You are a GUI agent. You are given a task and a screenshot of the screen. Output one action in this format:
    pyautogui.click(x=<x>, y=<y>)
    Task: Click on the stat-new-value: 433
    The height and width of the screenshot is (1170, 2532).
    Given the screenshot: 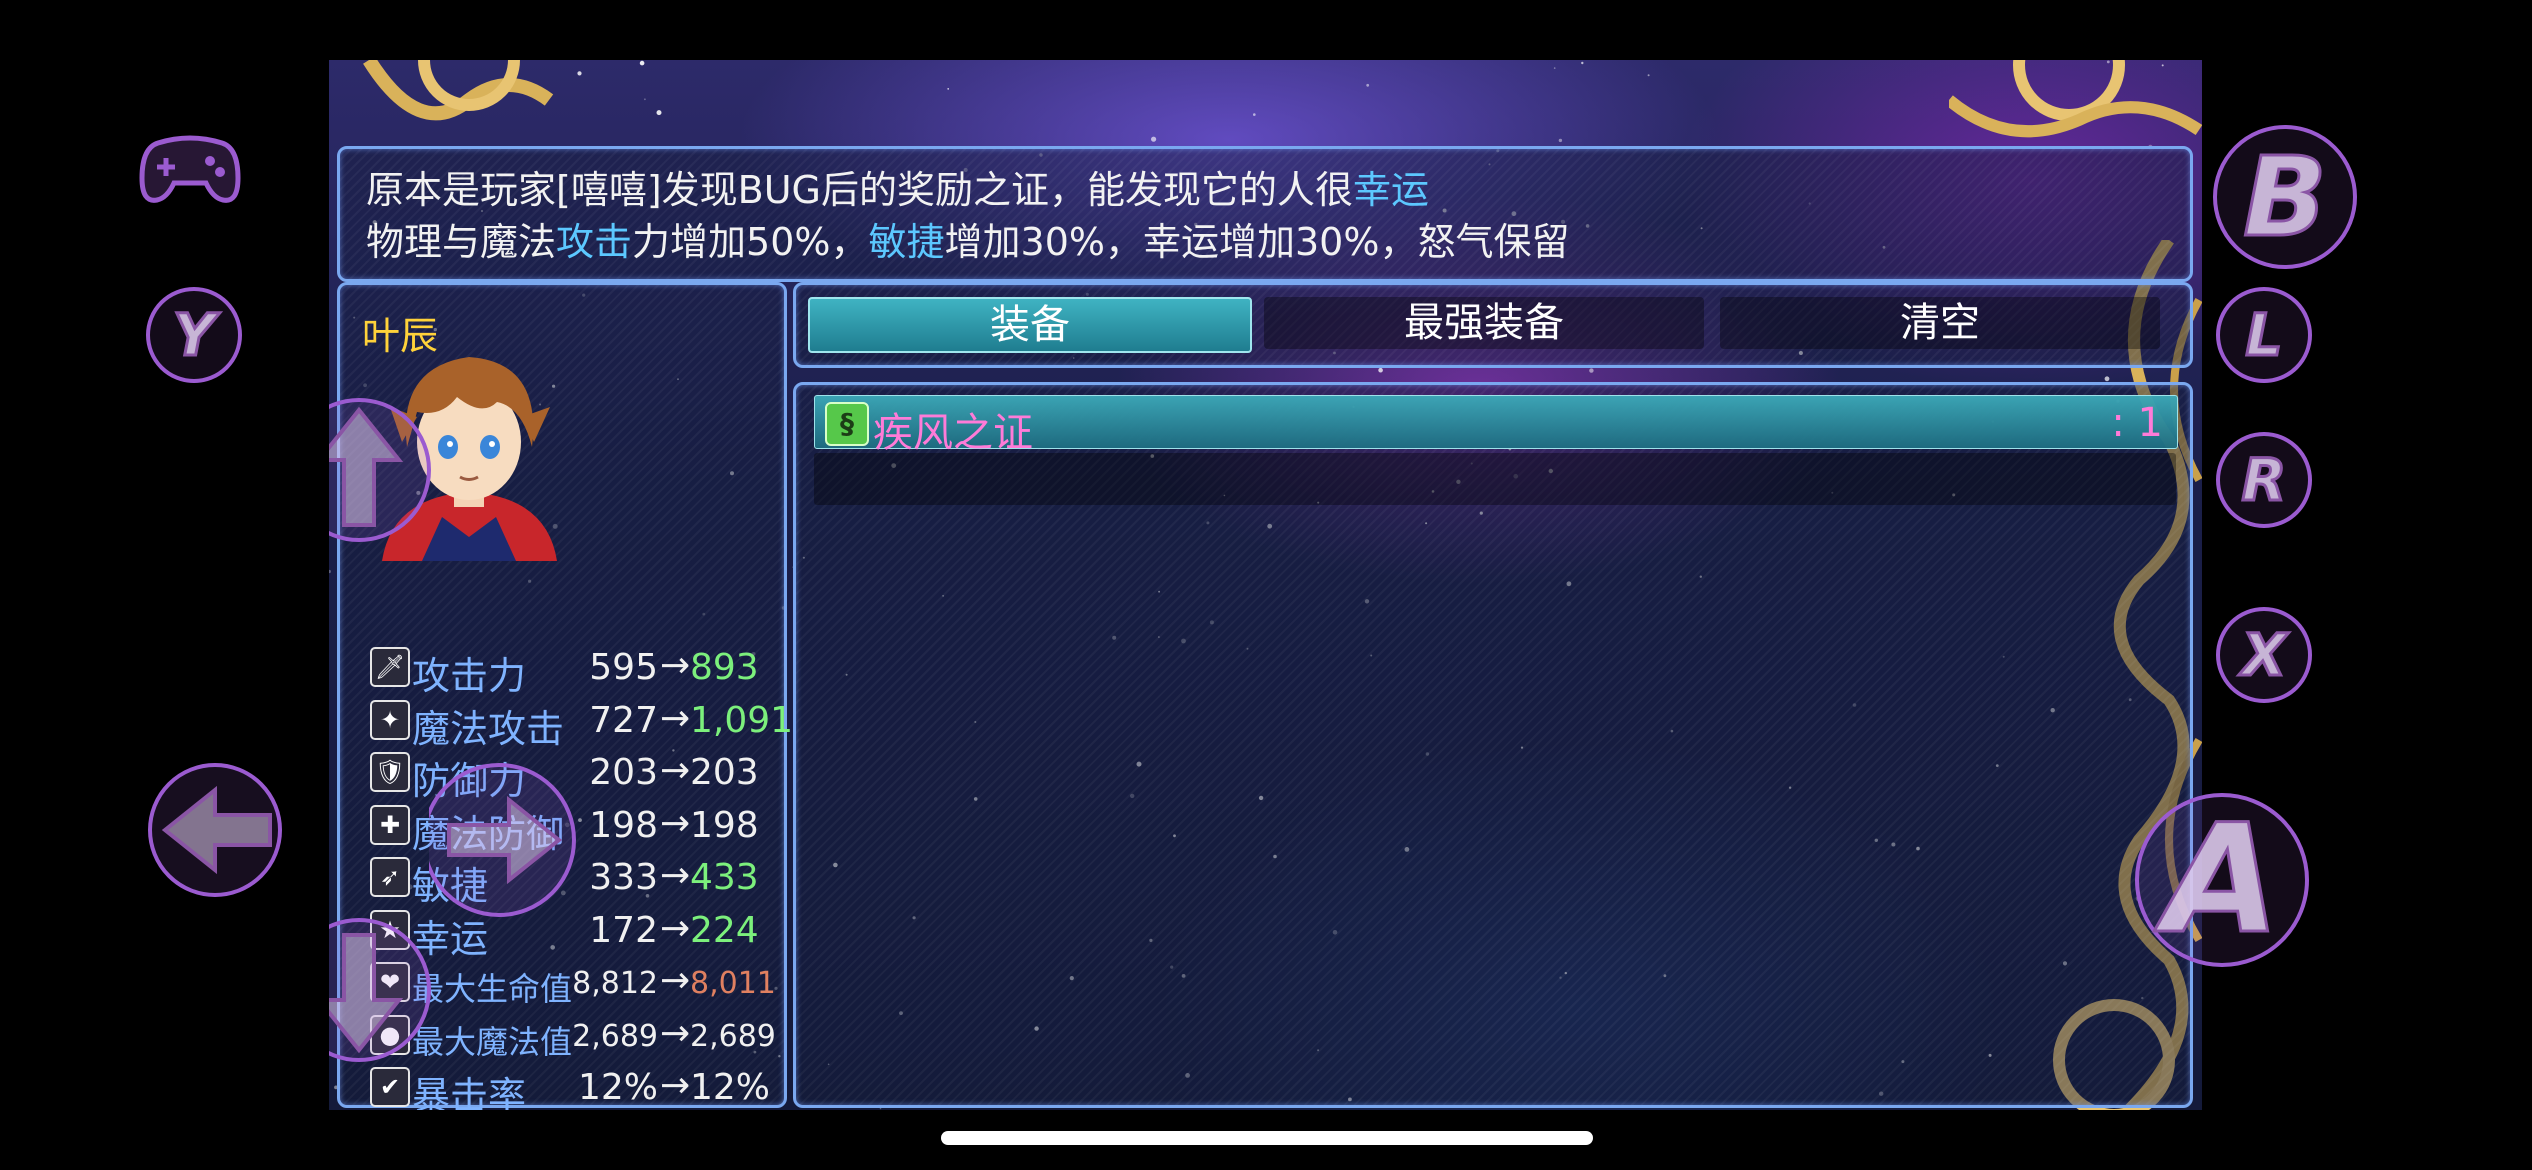 What is the action you would take?
    pyautogui.click(x=724, y=877)
    